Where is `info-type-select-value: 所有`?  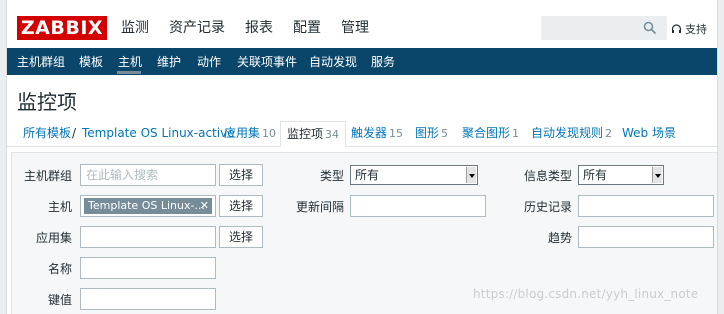 info-type-select-value: 所有 is located at coordinates (595, 175).